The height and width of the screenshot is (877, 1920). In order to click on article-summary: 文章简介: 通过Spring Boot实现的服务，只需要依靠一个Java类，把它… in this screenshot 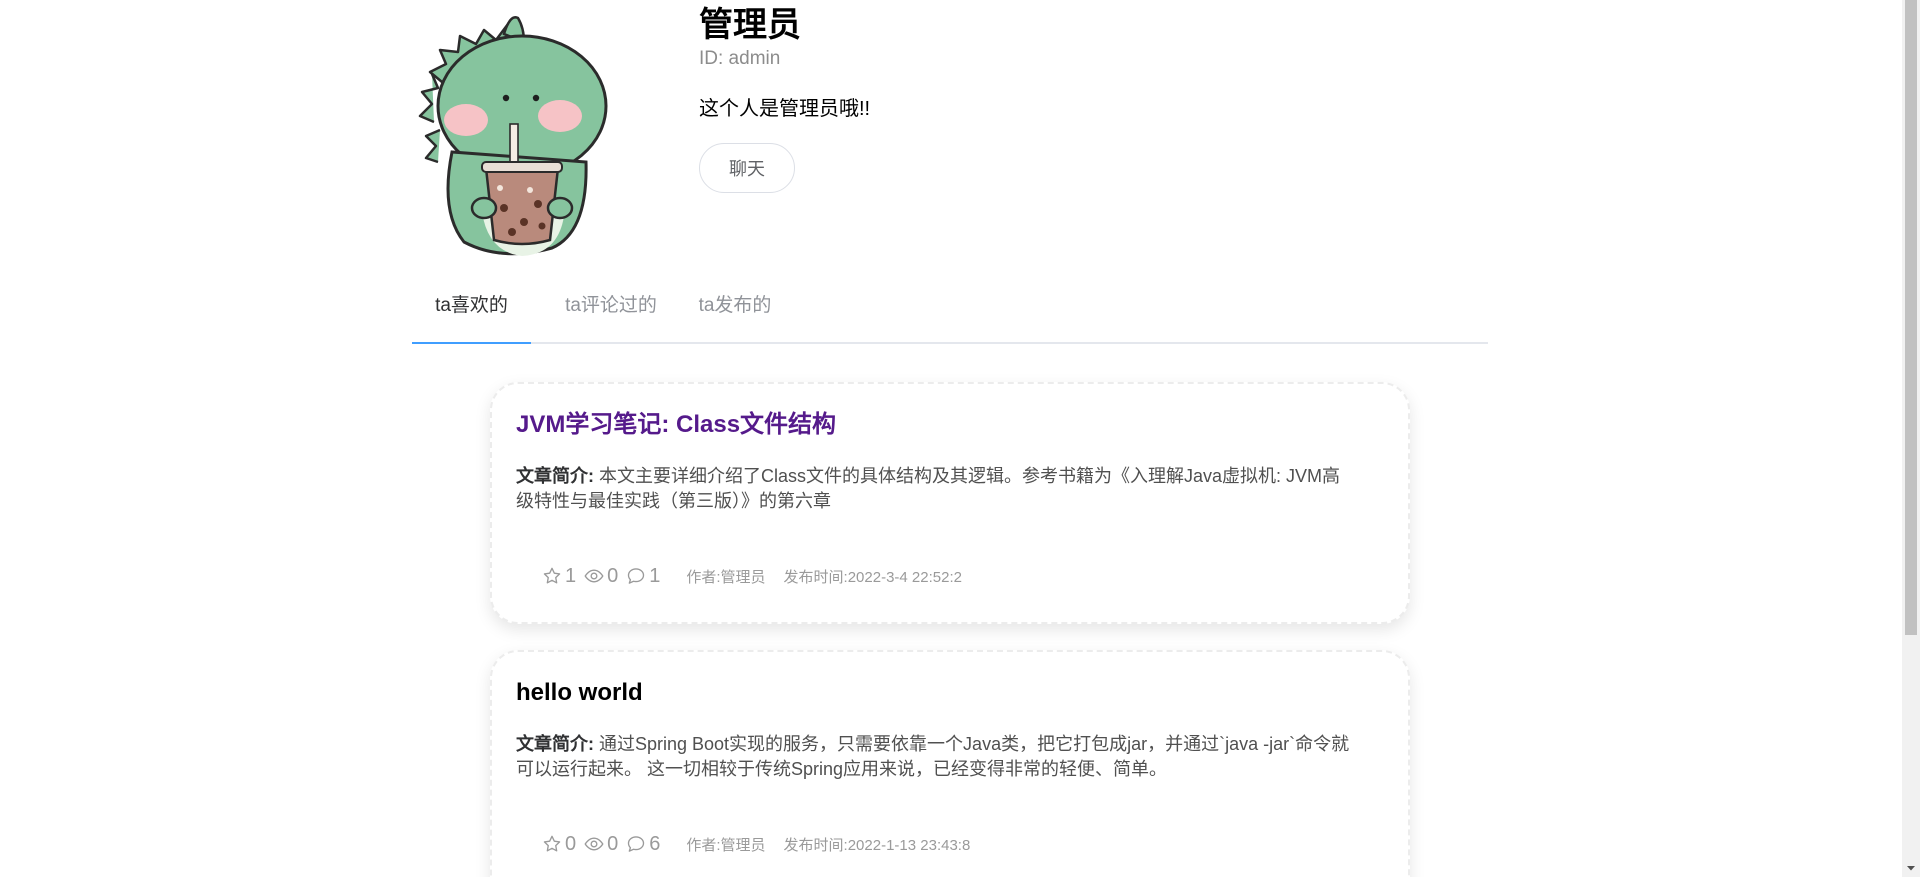, I will do `click(936, 757)`.